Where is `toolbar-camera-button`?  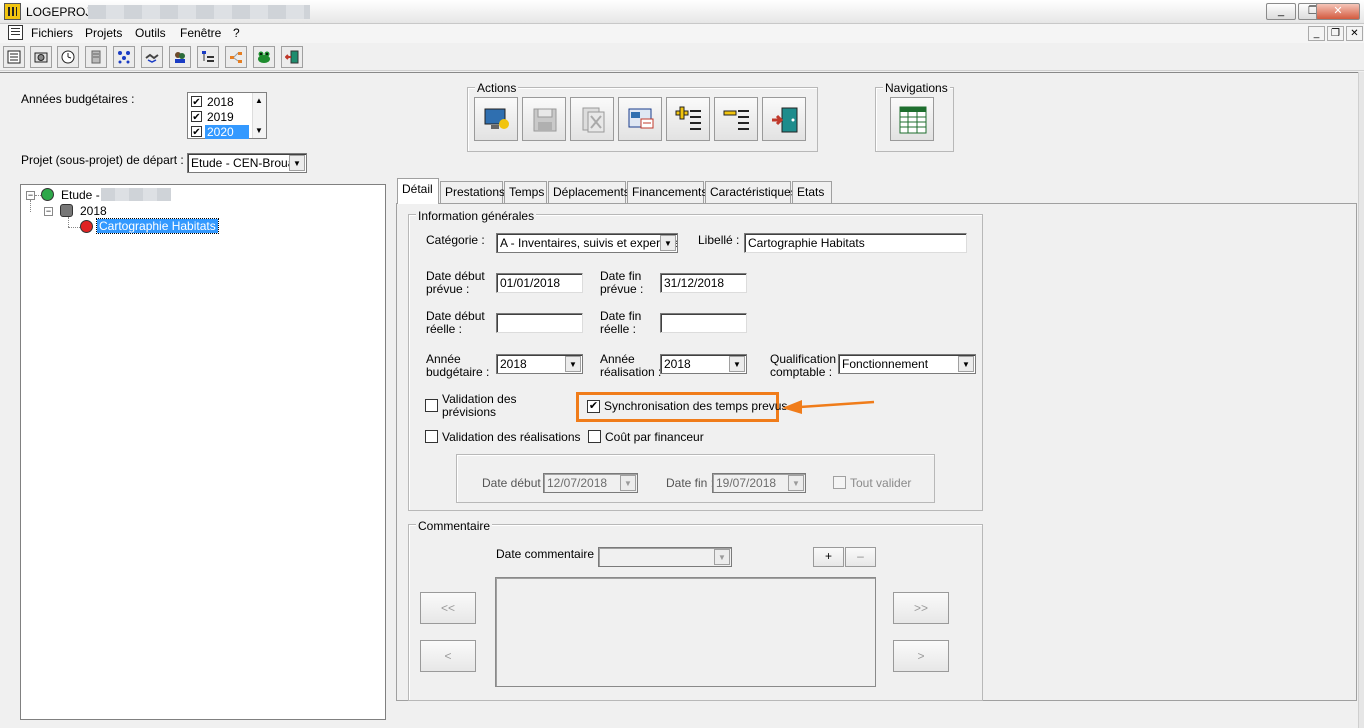
toolbar-camera-button is located at coordinates (41, 57).